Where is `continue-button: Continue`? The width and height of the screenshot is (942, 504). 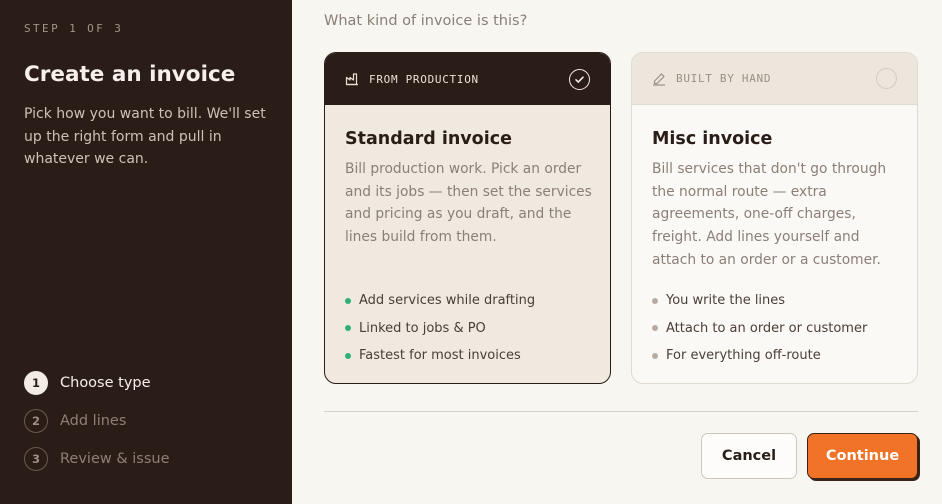
continue-button: Continue is located at coordinates (862, 456).